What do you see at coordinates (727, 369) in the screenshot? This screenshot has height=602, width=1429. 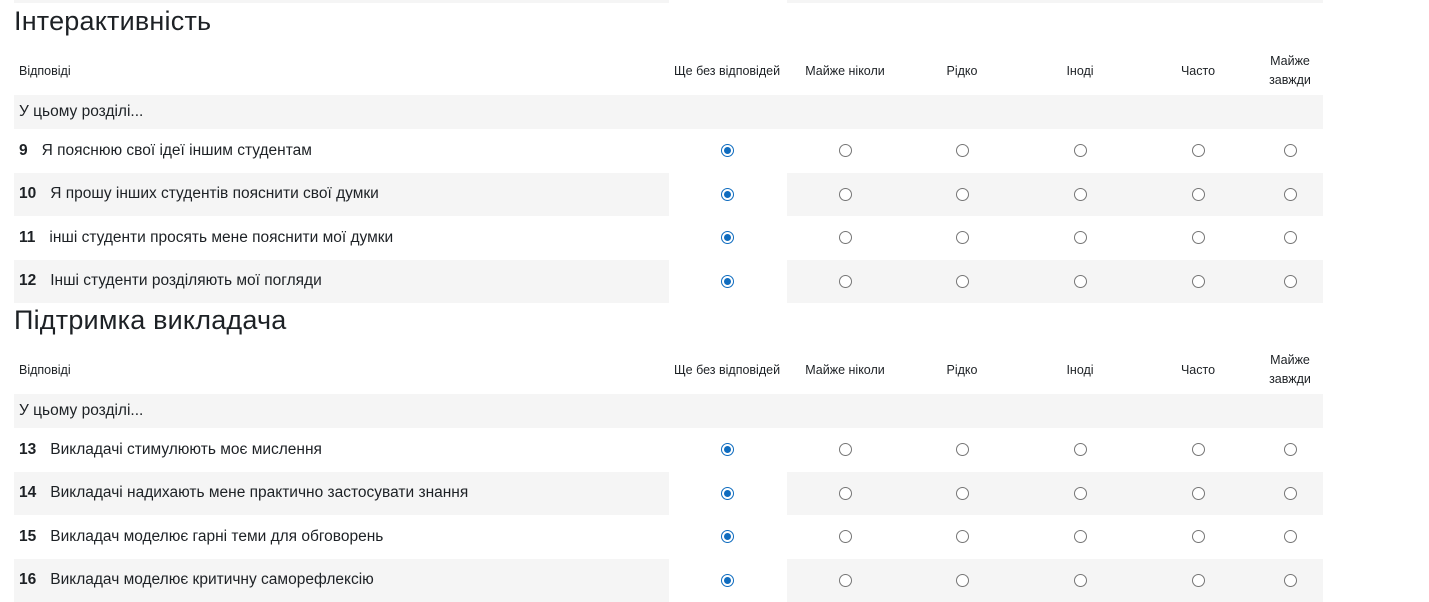 I see `column-header-option-1: Ще без відповідей` at bounding box center [727, 369].